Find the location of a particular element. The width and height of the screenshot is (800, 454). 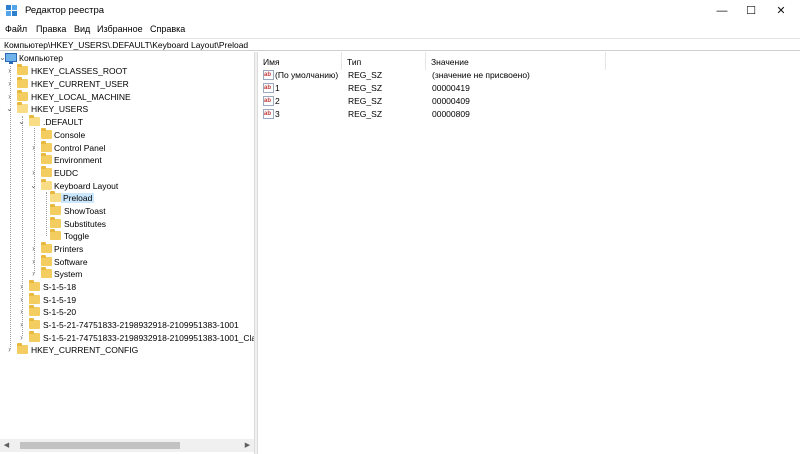

registry-editor-icon is located at coordinates (11, 10).